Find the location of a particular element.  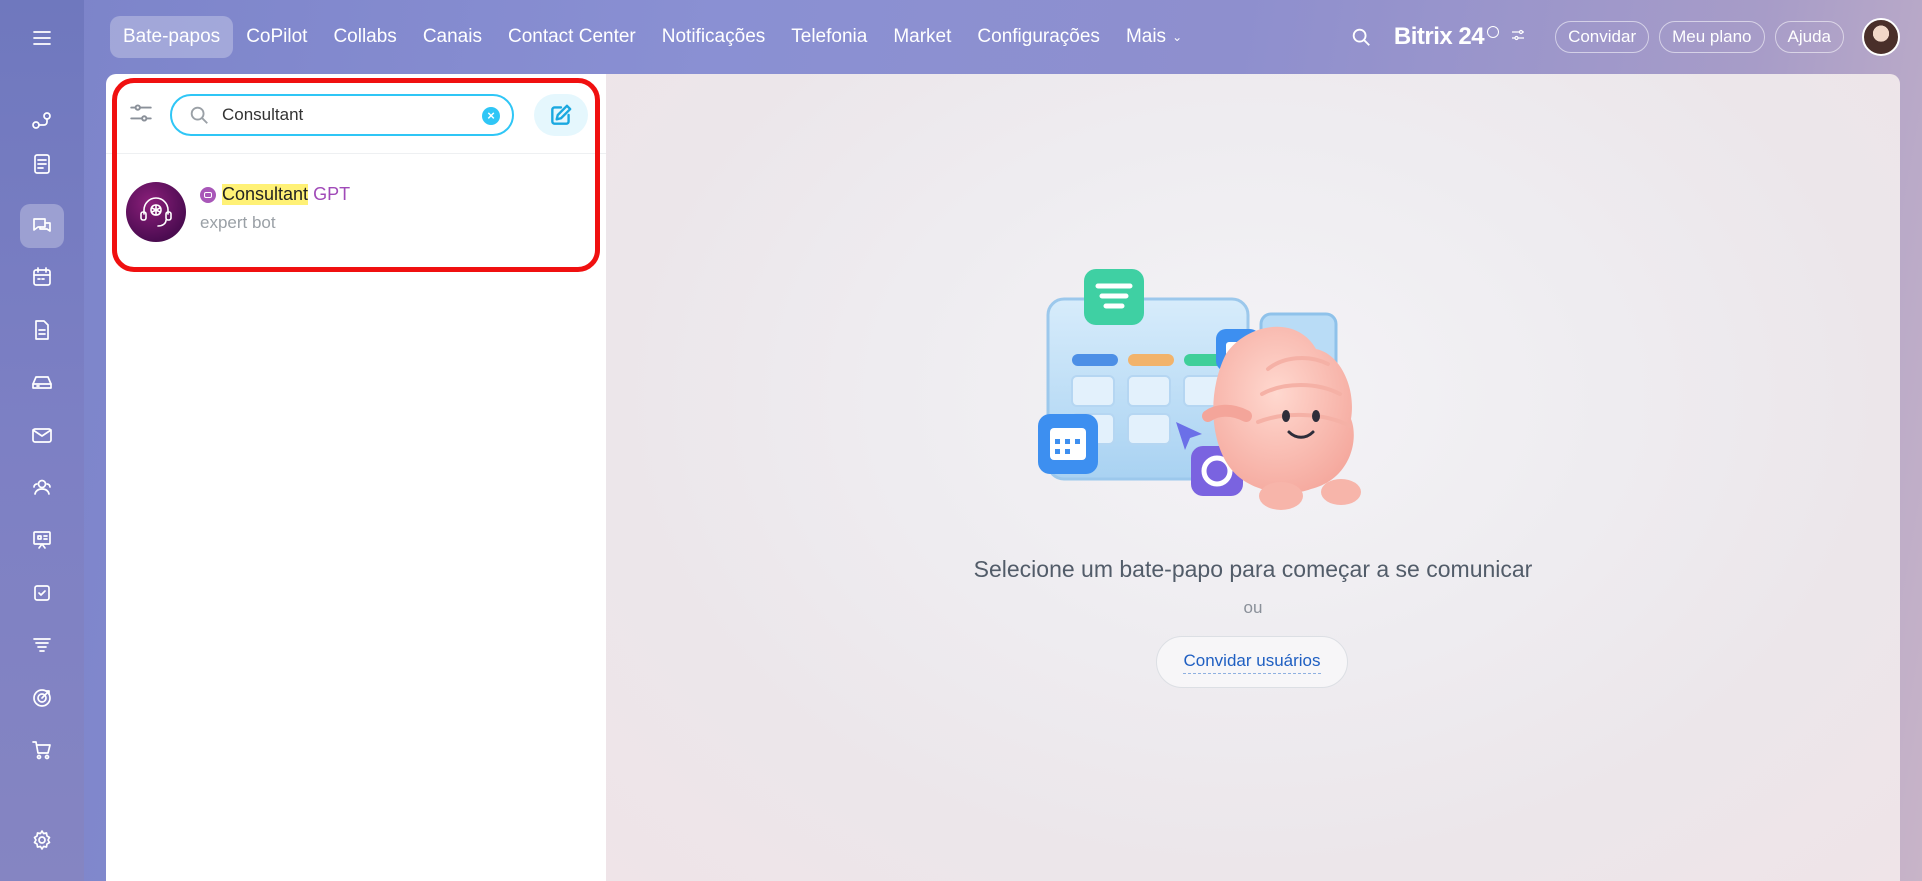

tab-contact-center: Contact Center is located at coordinates (572, 37).